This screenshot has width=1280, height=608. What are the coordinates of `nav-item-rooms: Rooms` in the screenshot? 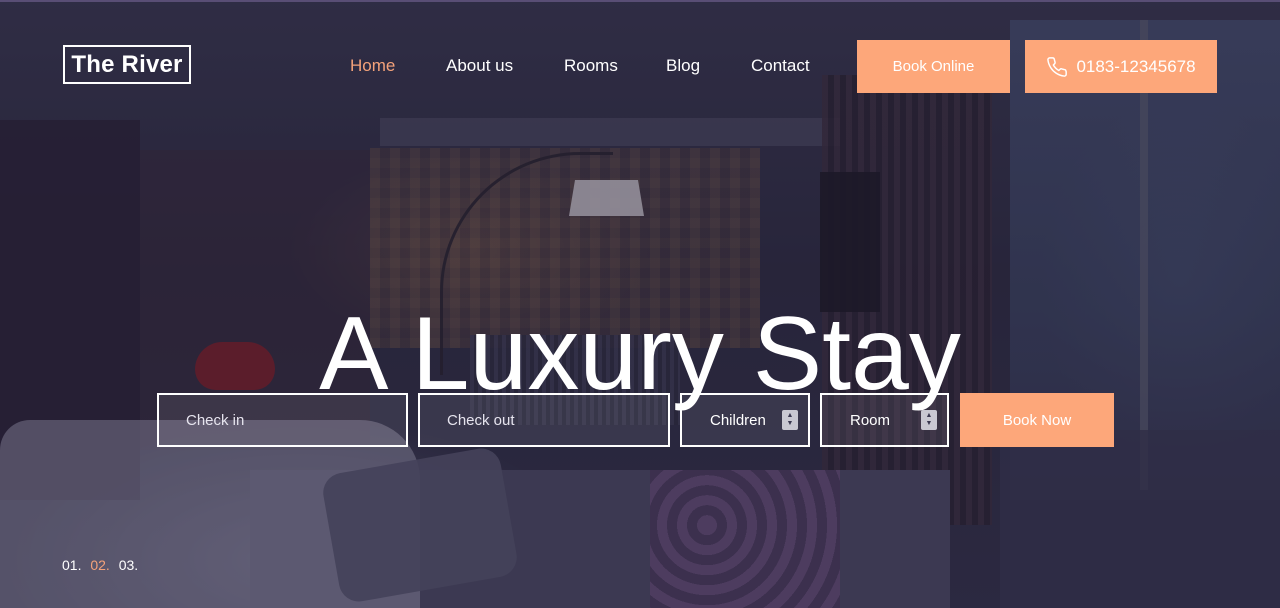 It's located at (591, 66).